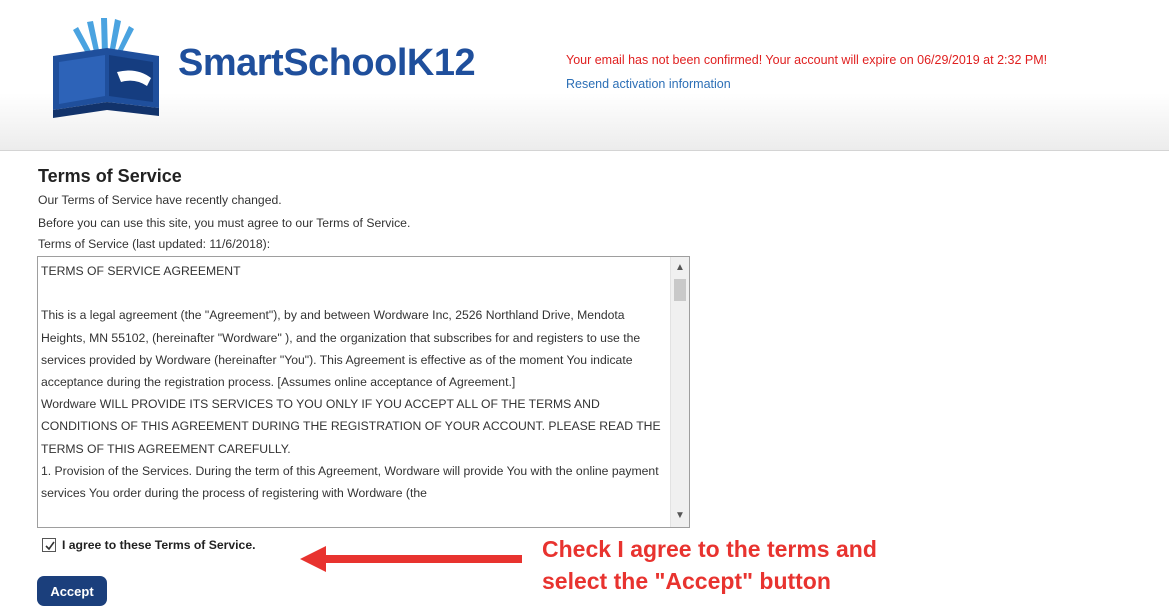 This screenshot has height=606, width=1169. What do you see at coordinates (680, 290) in the screenshot?
I see `scroll-thumb` at bounding box center [680, 290].